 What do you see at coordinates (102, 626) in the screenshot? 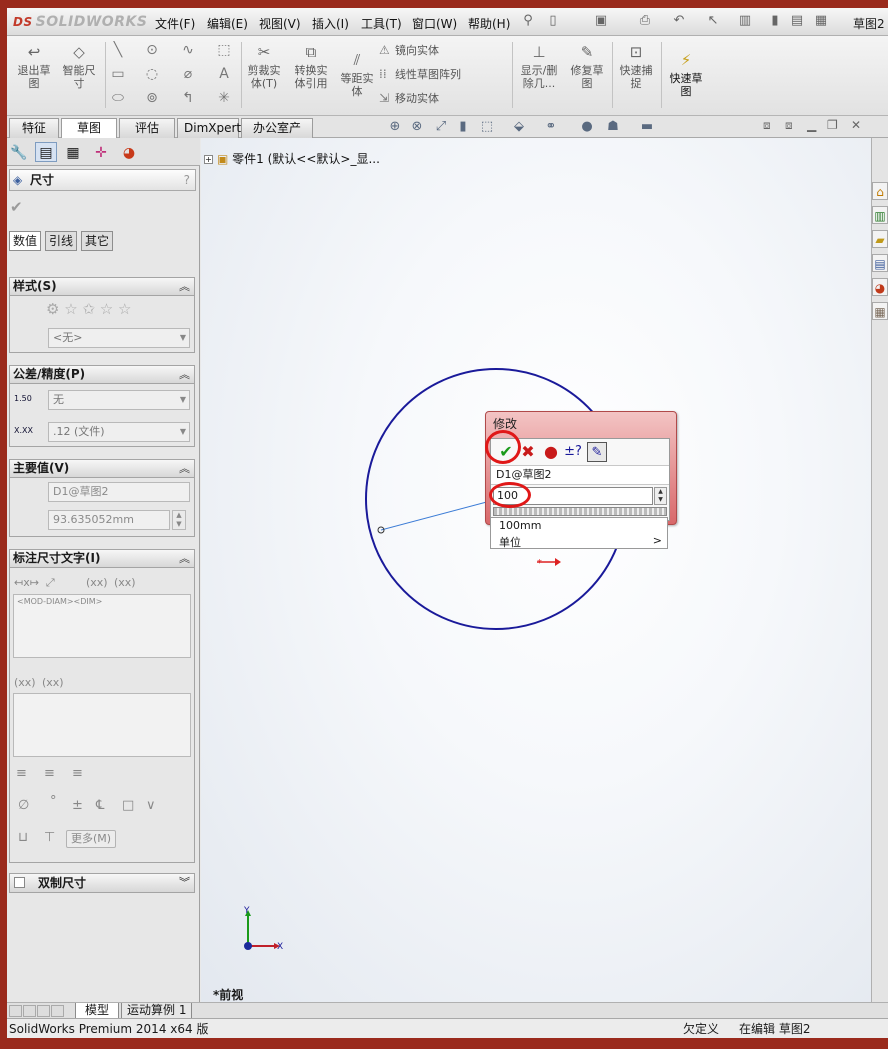
I see `dimension-text-area: <MOD-DIAM><DIM>` at bounding box center [102, 626].